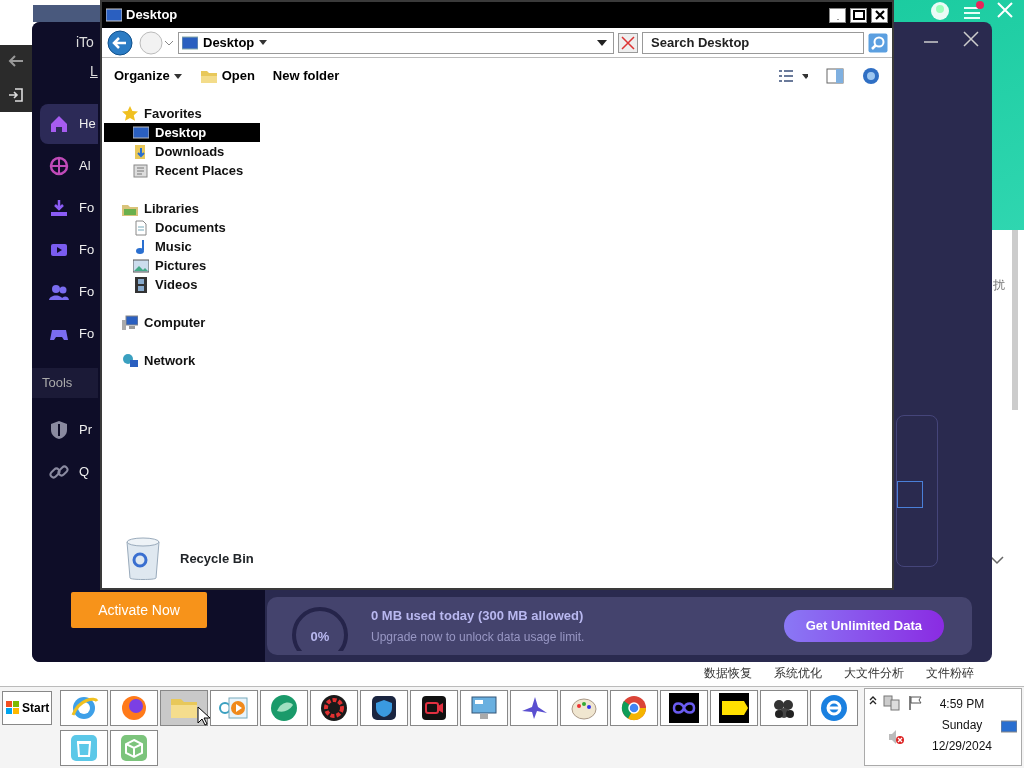 The height and width of the screenshot is (768, 1024). I want to click on text-fragment: 扰, so click(999, 285).